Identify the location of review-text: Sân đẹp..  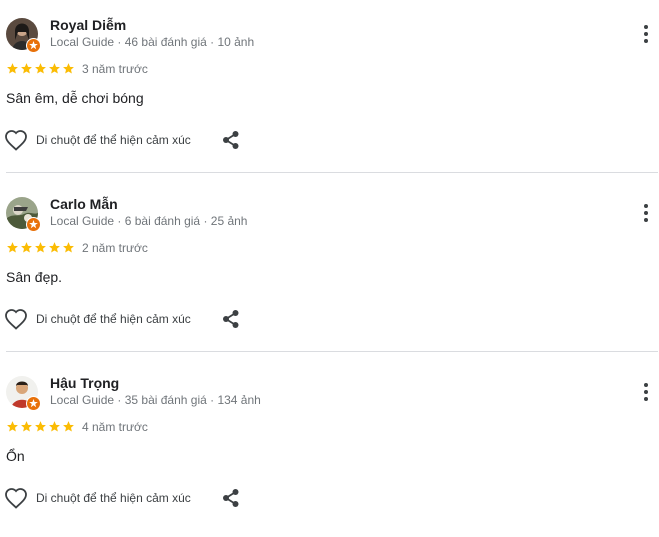
(34, 277).